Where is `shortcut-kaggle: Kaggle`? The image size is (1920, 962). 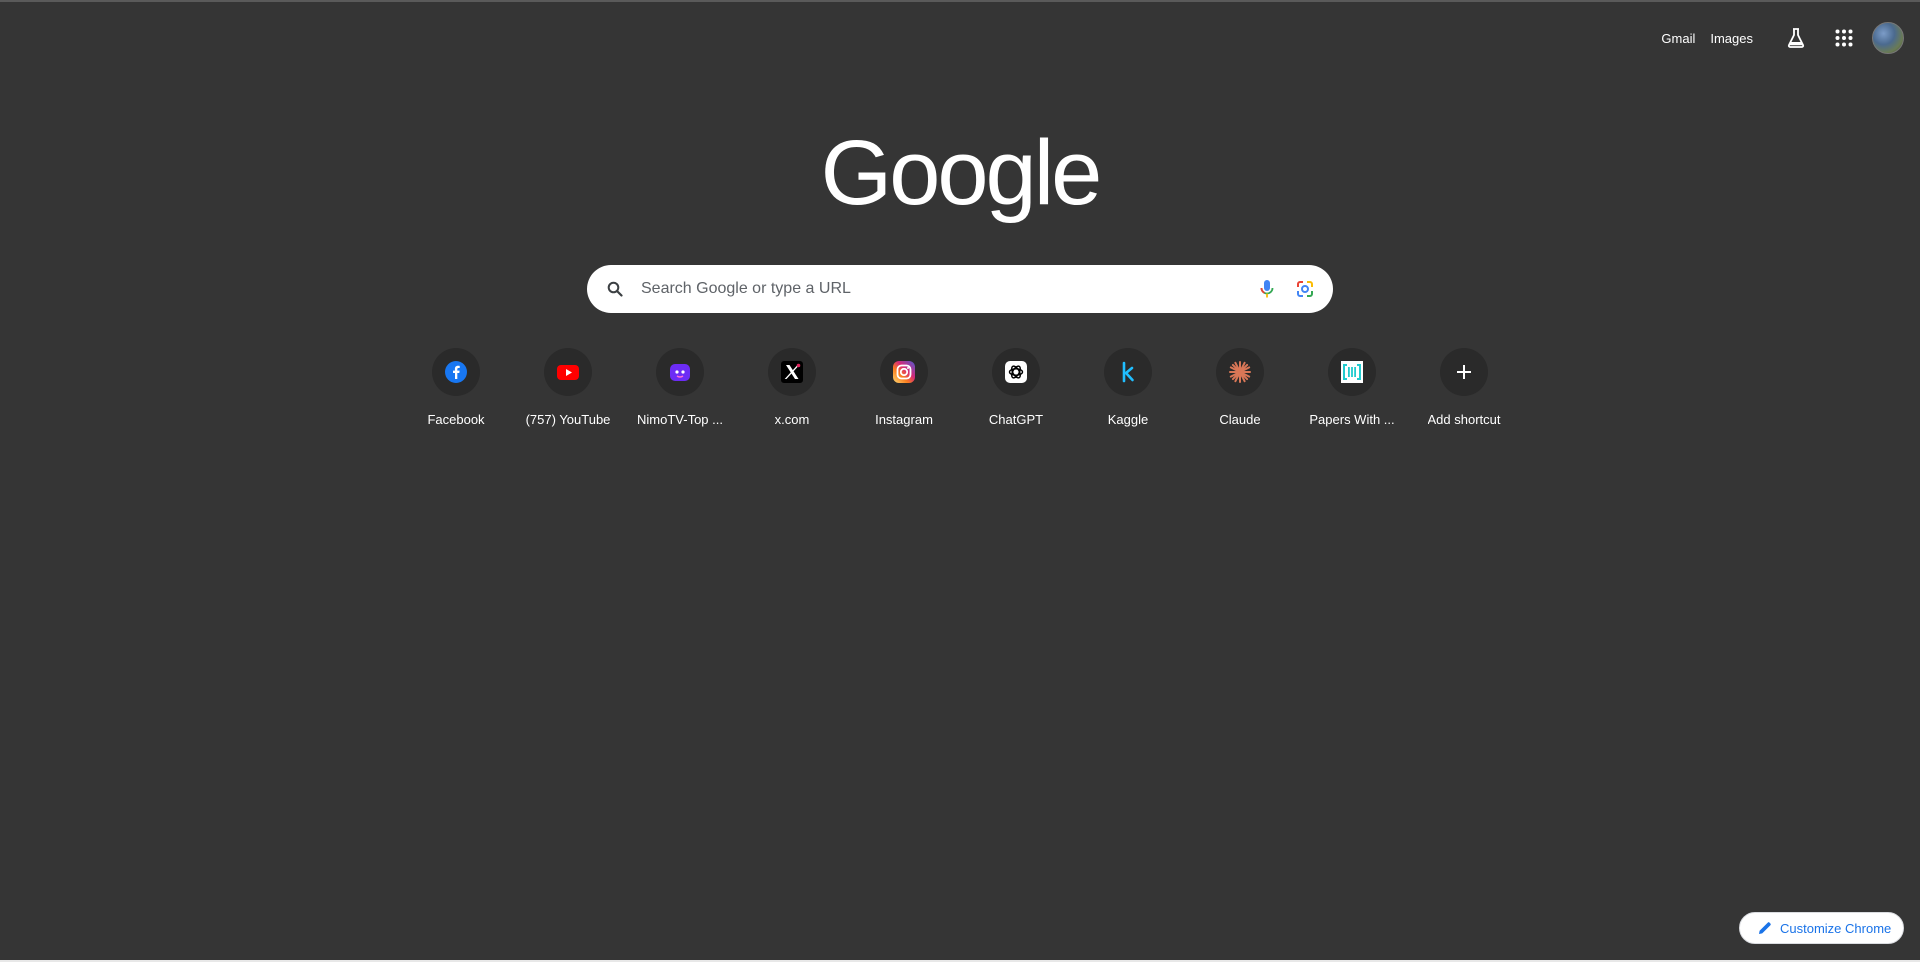 shortcut-kaggle: Kaggle is located at coordinates (1128, 396).